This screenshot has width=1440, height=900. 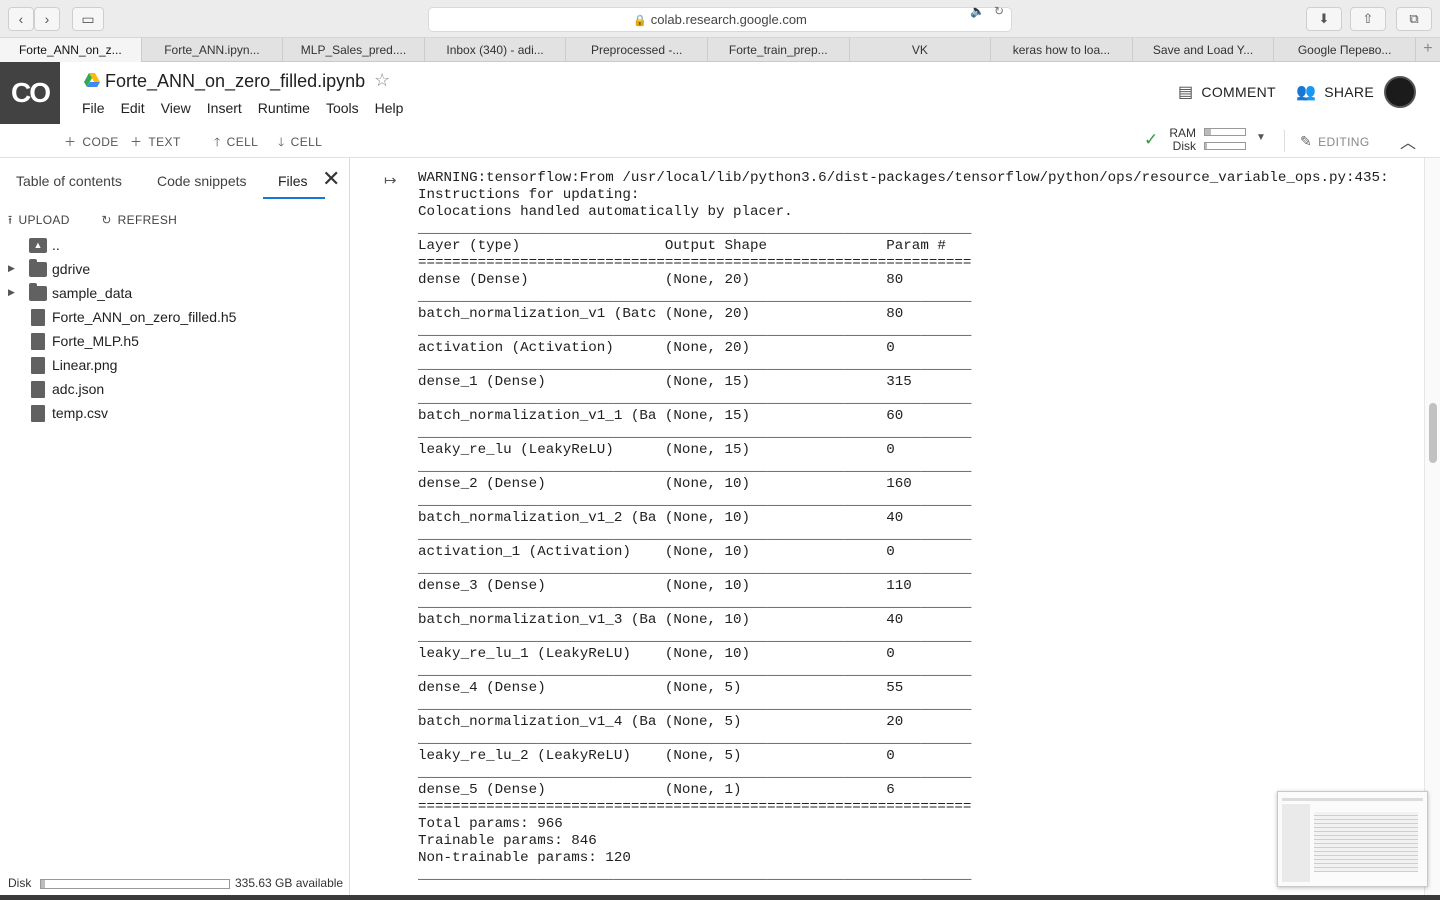 I want to click on menu-item-file: File, so click(x=93, y=108).